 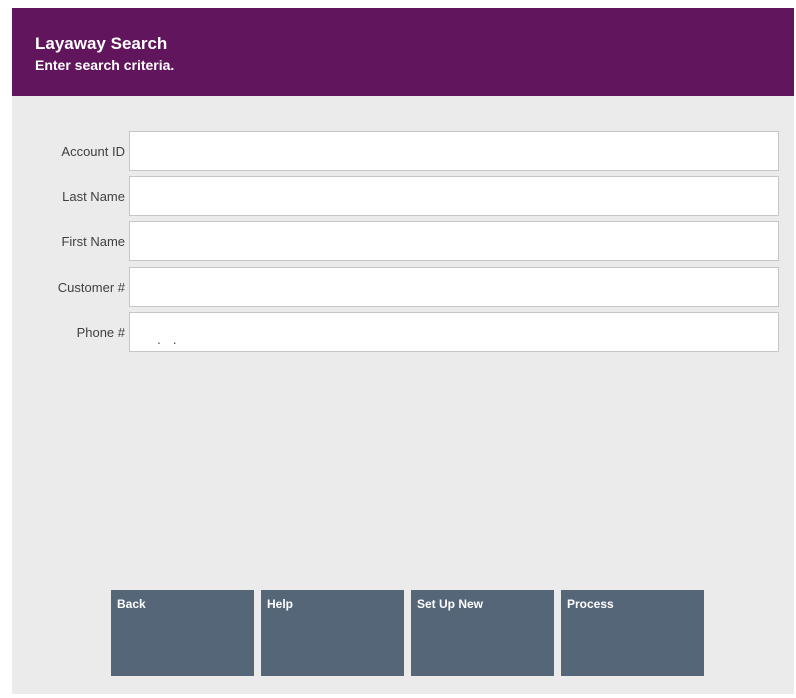 I want to click on customer-number-input, so click(x=454, y=287).